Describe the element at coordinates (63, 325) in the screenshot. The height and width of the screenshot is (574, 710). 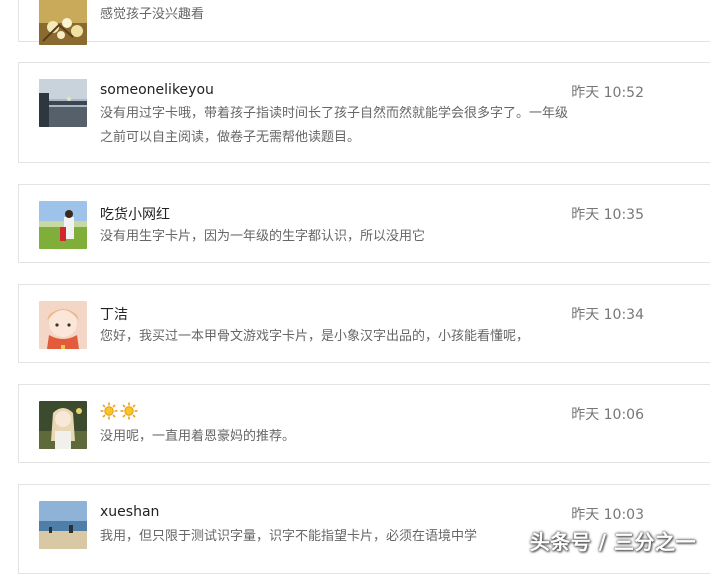
I see `cartoon-girl-avatar` at that location.